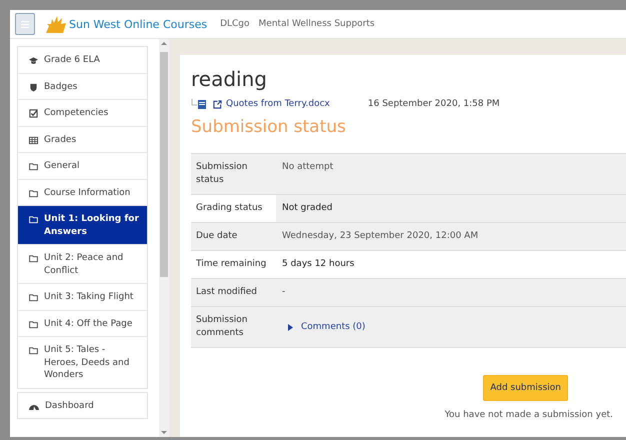 The image size is (626, 440). Describe the element at coordinates (138, 24) in the screenshot. I see `site-name-link: Sun West Online Courses` at that location.